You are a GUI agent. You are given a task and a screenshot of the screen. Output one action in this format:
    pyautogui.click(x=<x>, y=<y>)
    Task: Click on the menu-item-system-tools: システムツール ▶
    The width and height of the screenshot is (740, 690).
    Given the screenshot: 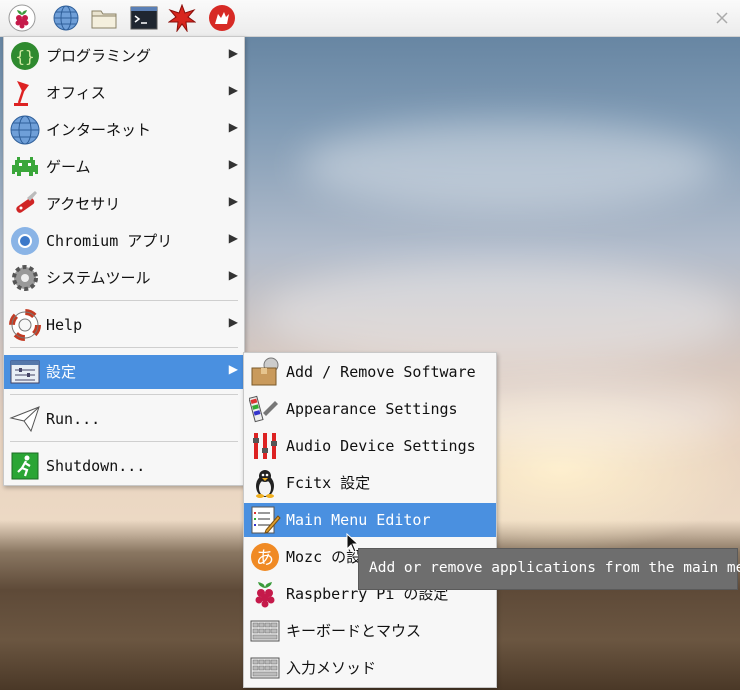 What is the action you would take?
    pyautogui.click(x=124, y=278)
    